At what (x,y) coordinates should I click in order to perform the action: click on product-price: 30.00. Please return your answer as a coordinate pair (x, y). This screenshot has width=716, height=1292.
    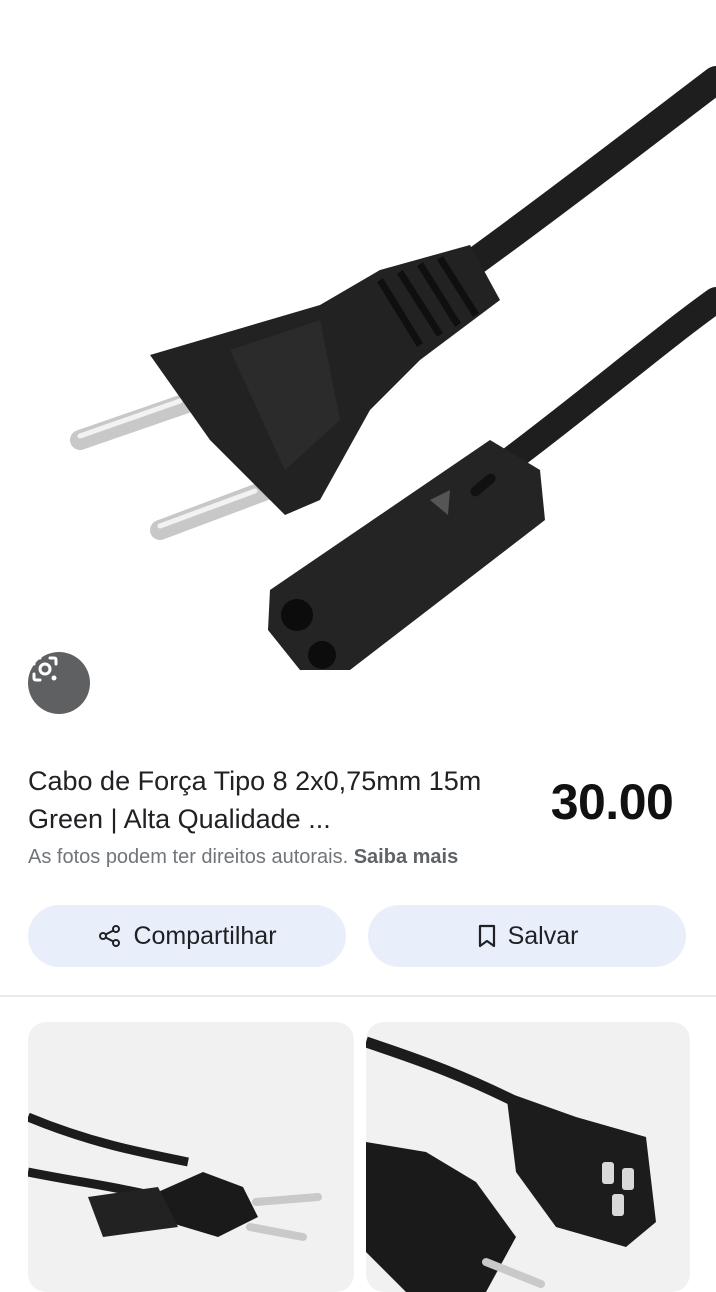
    Looking at the image, I should click on (612, 802).